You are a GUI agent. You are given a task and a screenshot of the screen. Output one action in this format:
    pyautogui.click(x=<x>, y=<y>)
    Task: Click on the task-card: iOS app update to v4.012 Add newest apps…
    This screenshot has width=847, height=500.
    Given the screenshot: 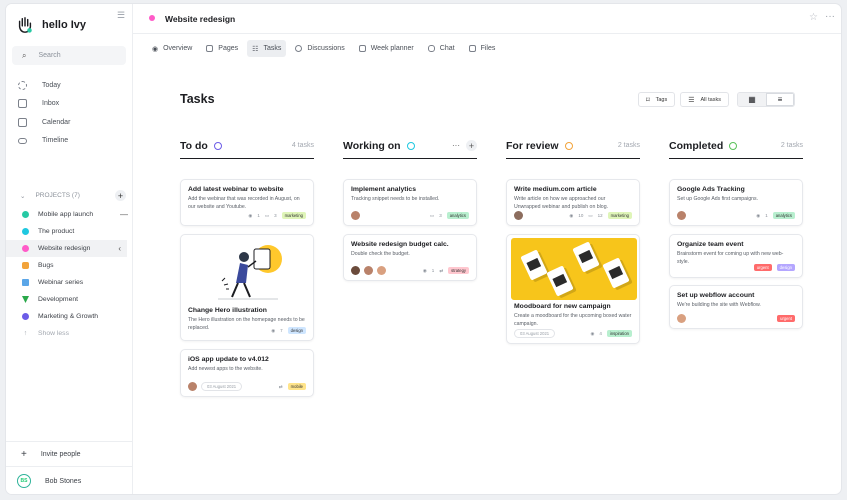 What is the action you would take?
    pyautogui.click(x=247, y=373)
    